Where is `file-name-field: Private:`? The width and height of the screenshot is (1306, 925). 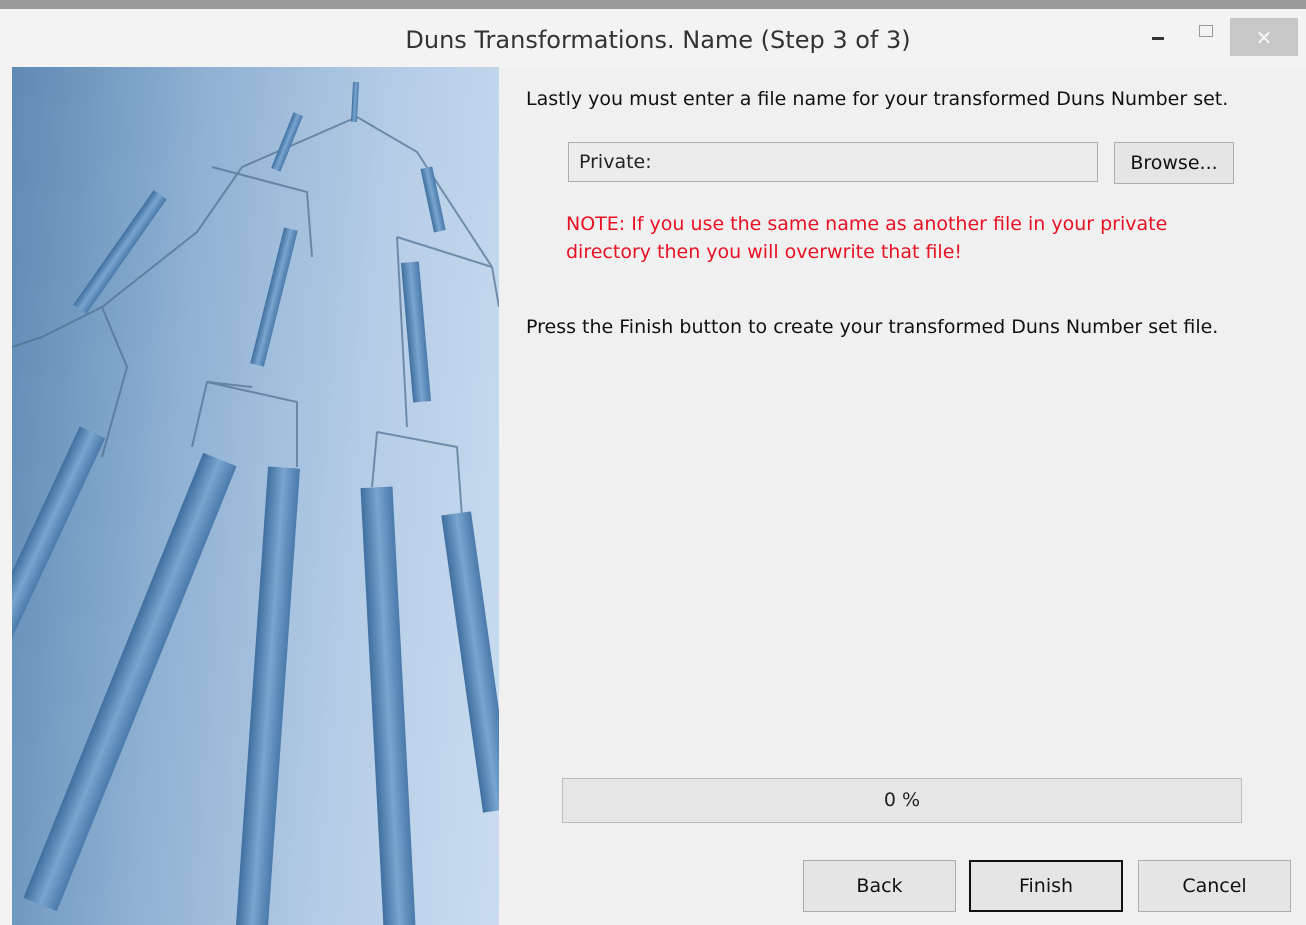
file-name-field: Private: is located at coordinates (833, 162).